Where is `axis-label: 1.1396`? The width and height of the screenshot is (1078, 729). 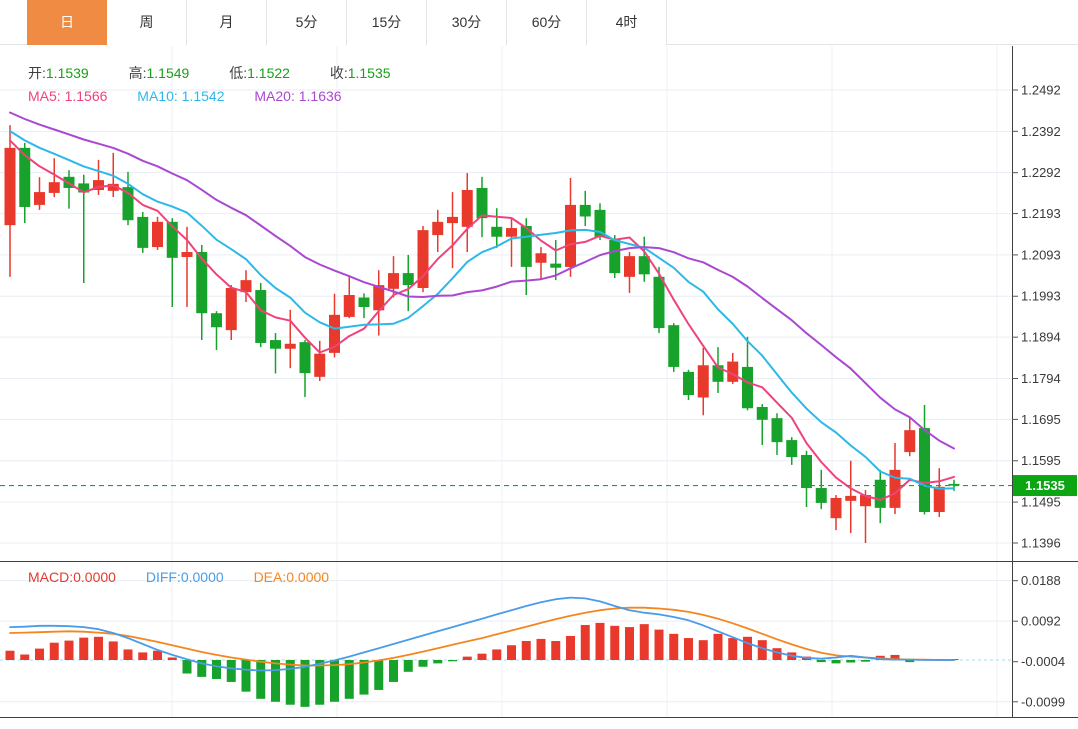
axis-label: 1.1396 is located at coordinates (1041, 543).